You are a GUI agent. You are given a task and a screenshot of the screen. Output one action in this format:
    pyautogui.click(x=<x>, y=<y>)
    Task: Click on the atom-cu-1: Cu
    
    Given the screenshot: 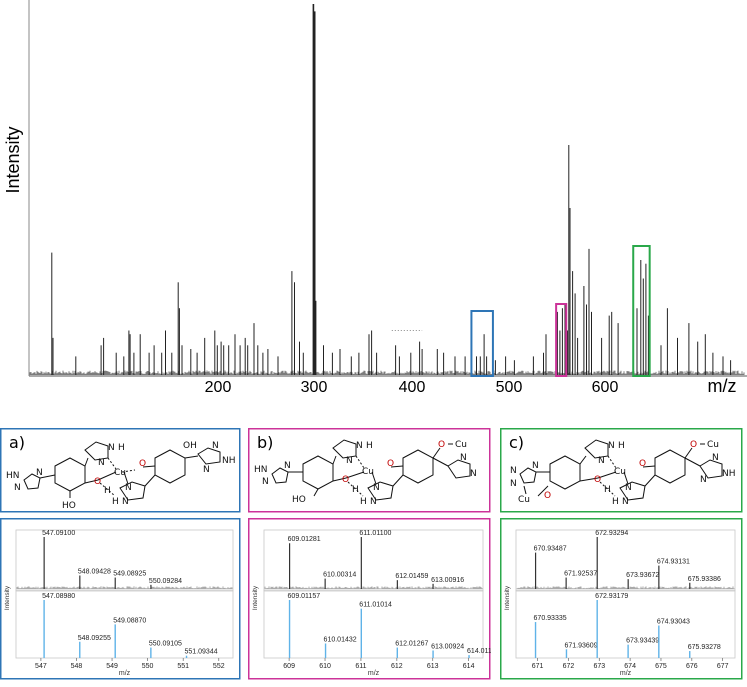 What is the action you would take?
    pyautogui.click(x=368, y=472)
    